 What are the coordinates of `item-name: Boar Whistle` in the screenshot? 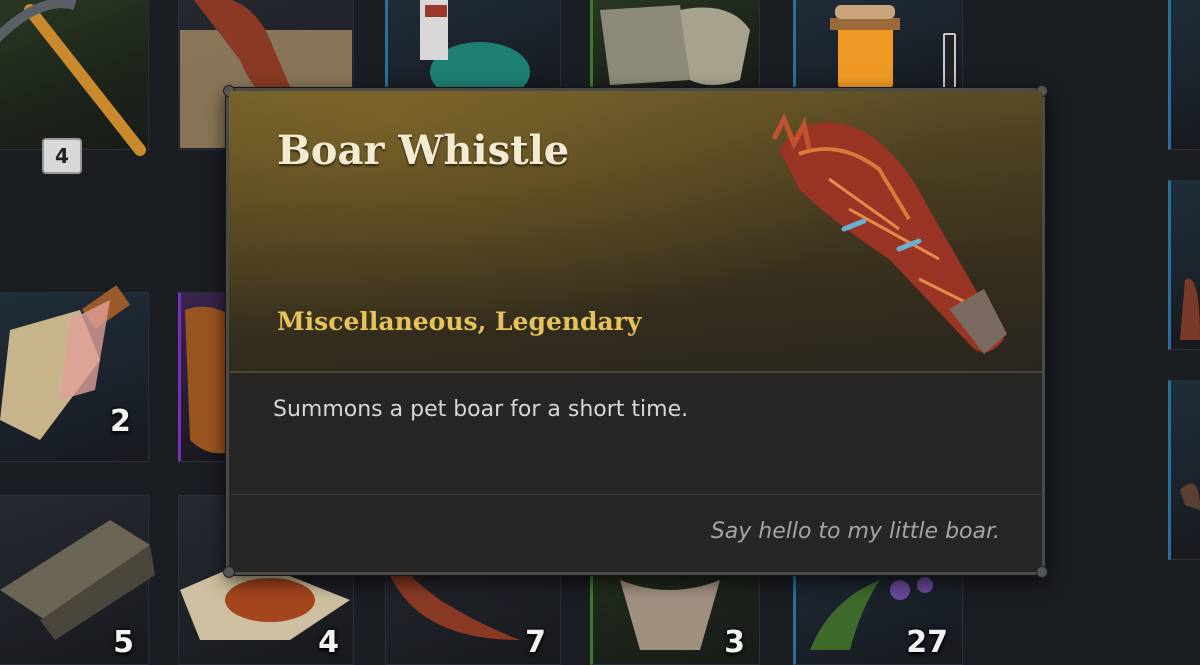 It's located at (423, 150).